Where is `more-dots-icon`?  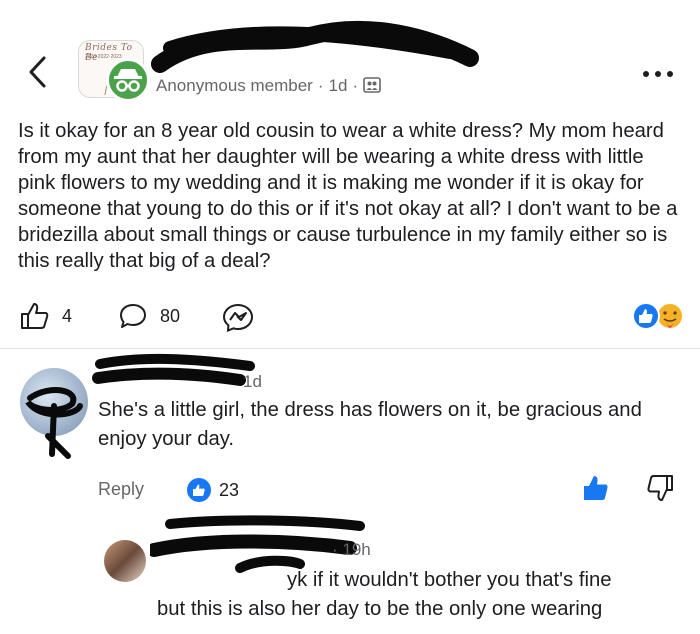 more-dots-icon is located at coordinates (658, 74).